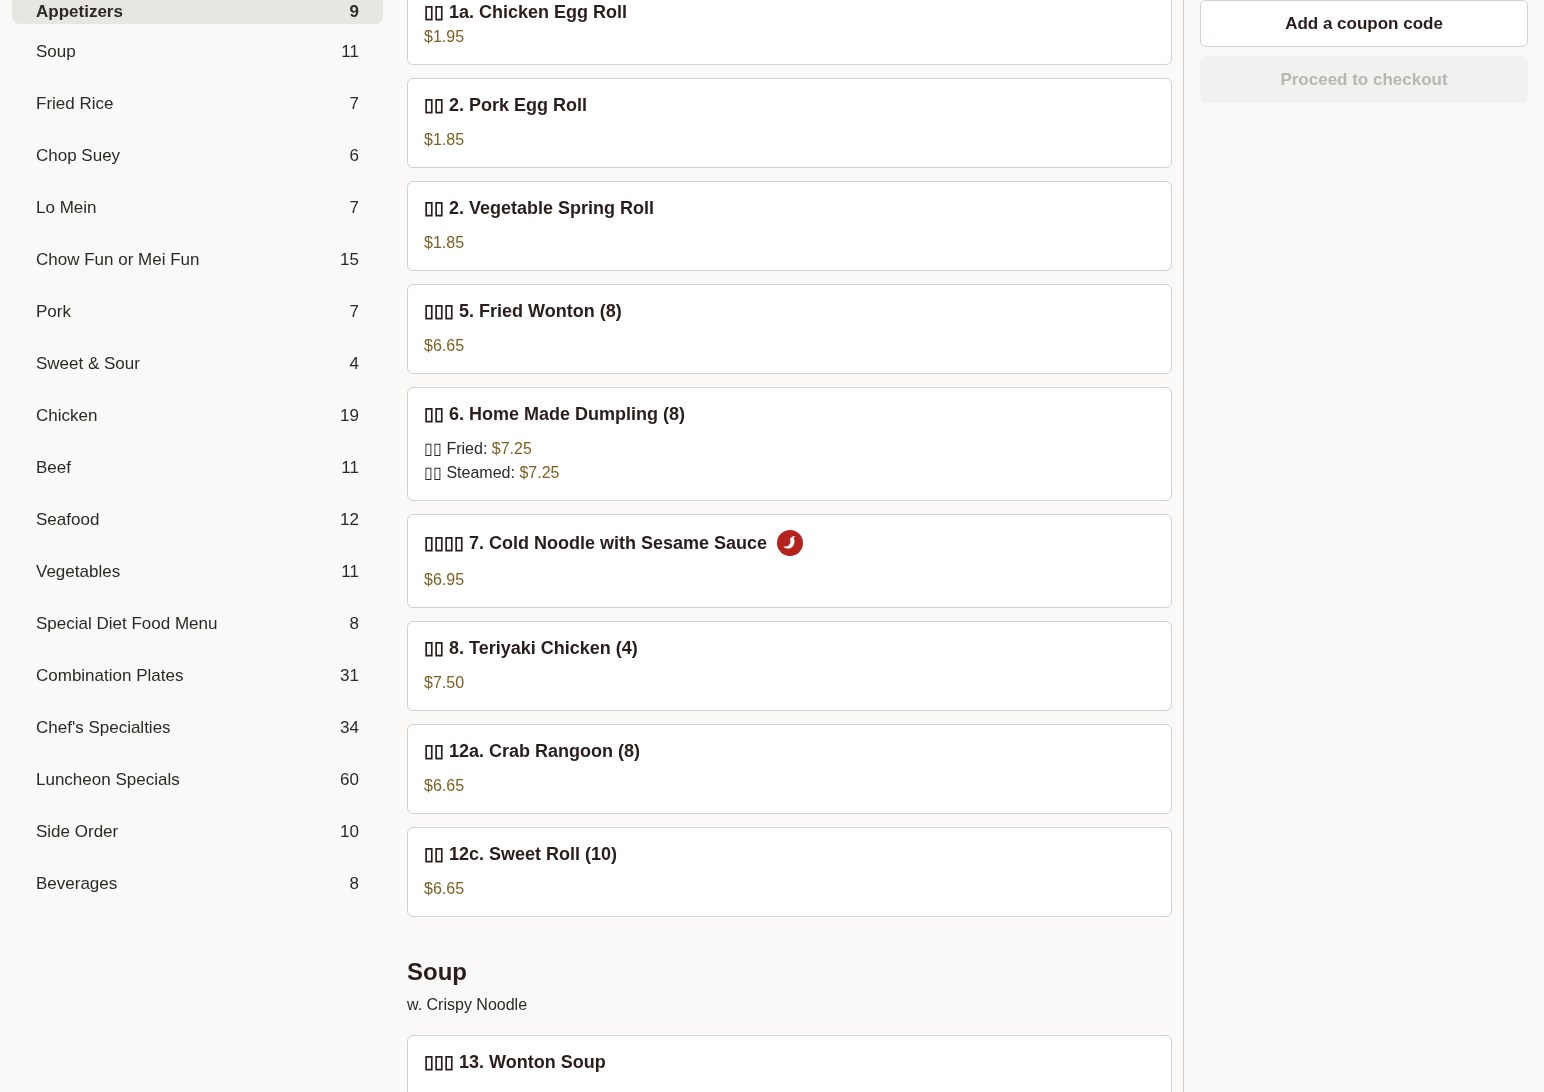 The image size is (1544, 1092). What do you see at coordinates (531, 648) in the screenshot?
I see `item-name: ▯▯ 8. Teriyaki Chicken (4)` at bounding box center [531, 648].